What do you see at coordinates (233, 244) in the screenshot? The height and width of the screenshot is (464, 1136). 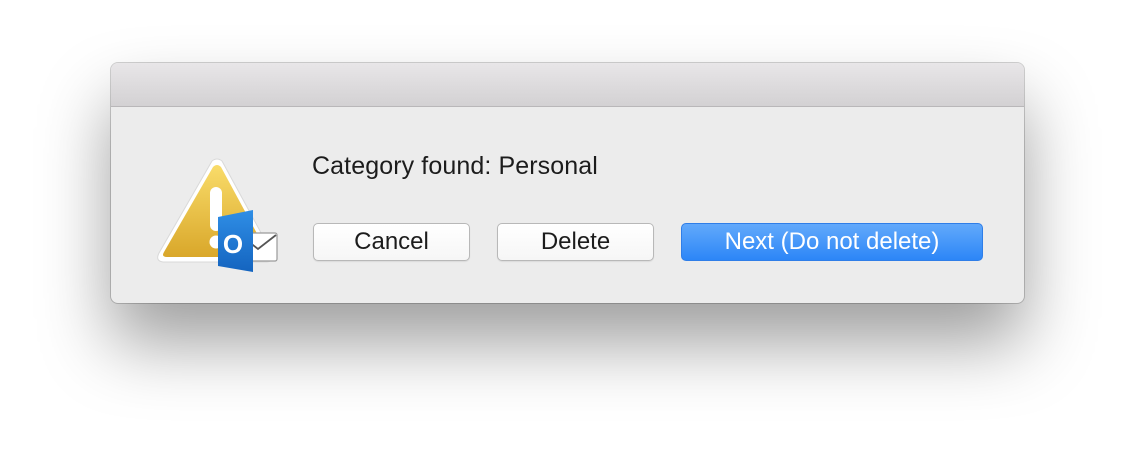 I see `outlook-badge-letter: O` at bounding box center [233, 244].